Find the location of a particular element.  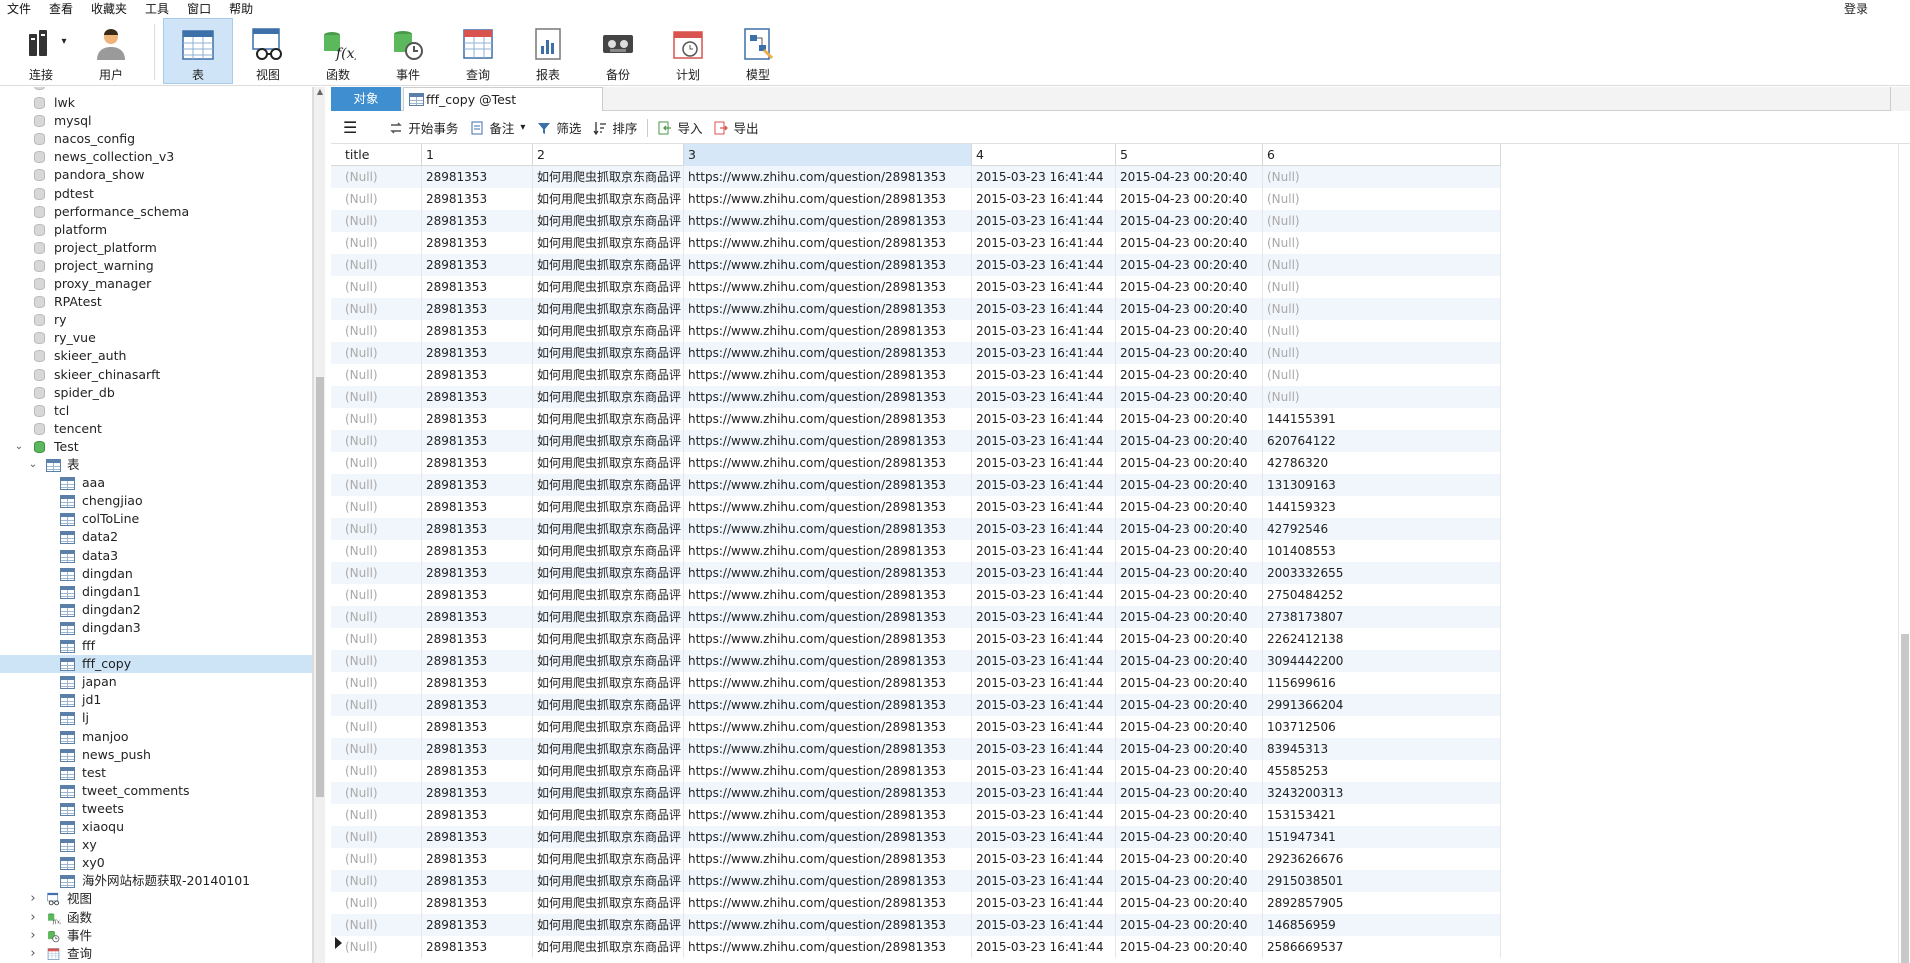

tree-table: data3 is located at coordinates (156, 556).